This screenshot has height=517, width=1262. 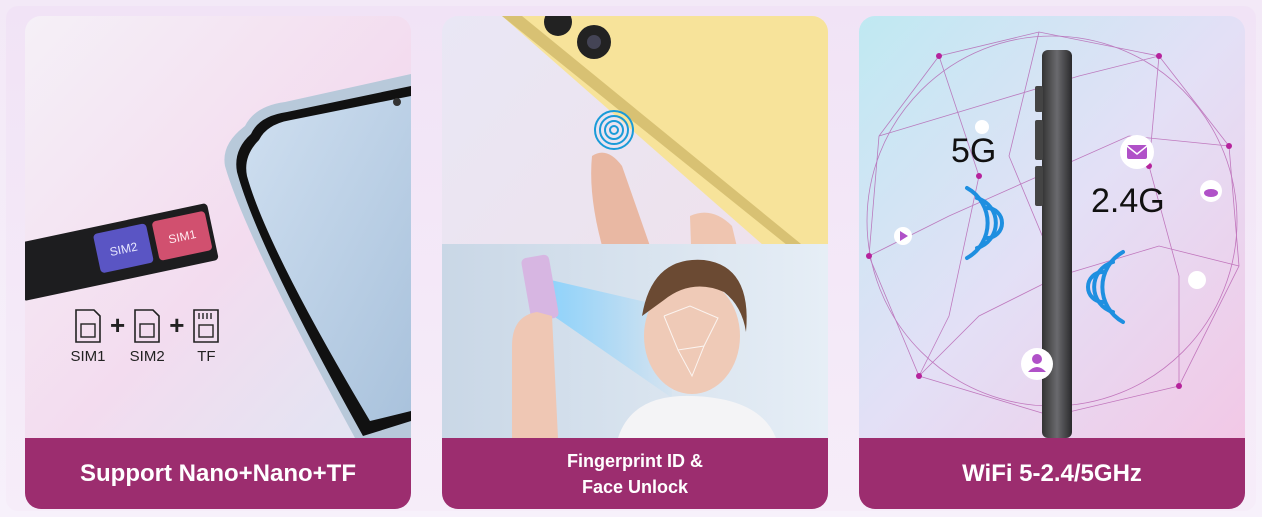 I want to click on slot-tf: TF, so click(x=206, y=336).